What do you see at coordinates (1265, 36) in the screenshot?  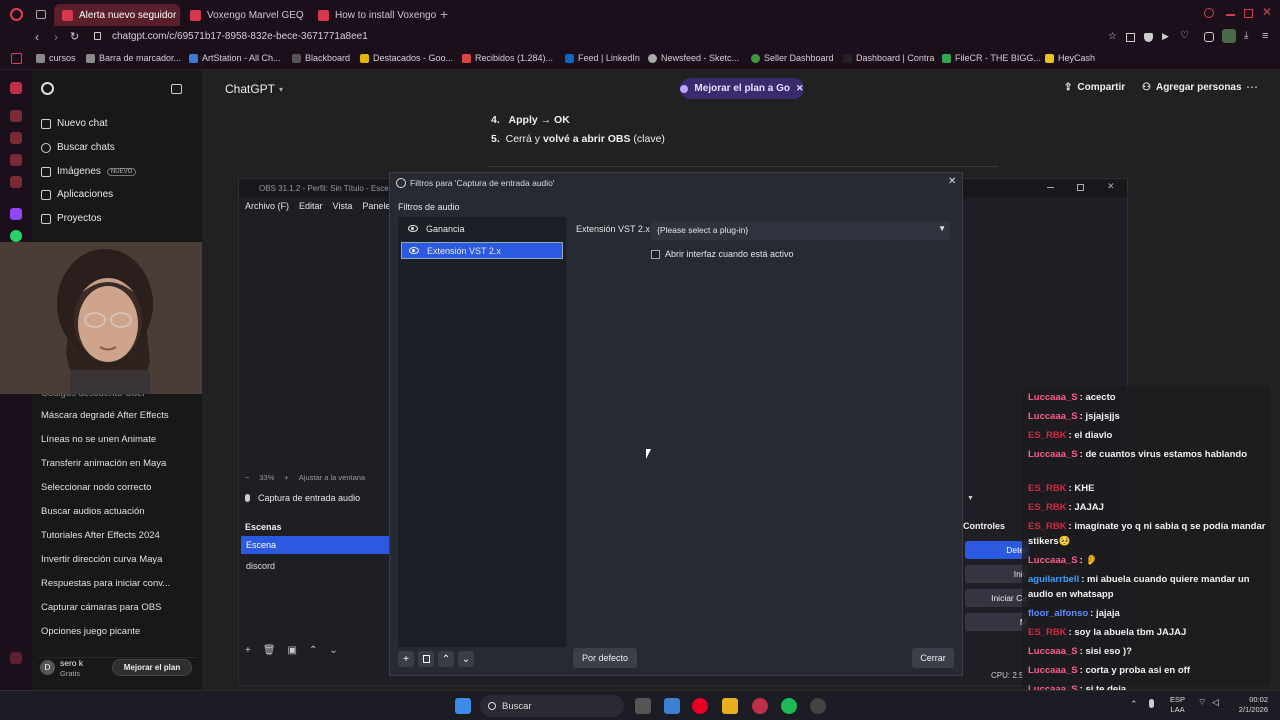 I see `browser-menu-icon: ≡` at bounding box center [1265, 36].